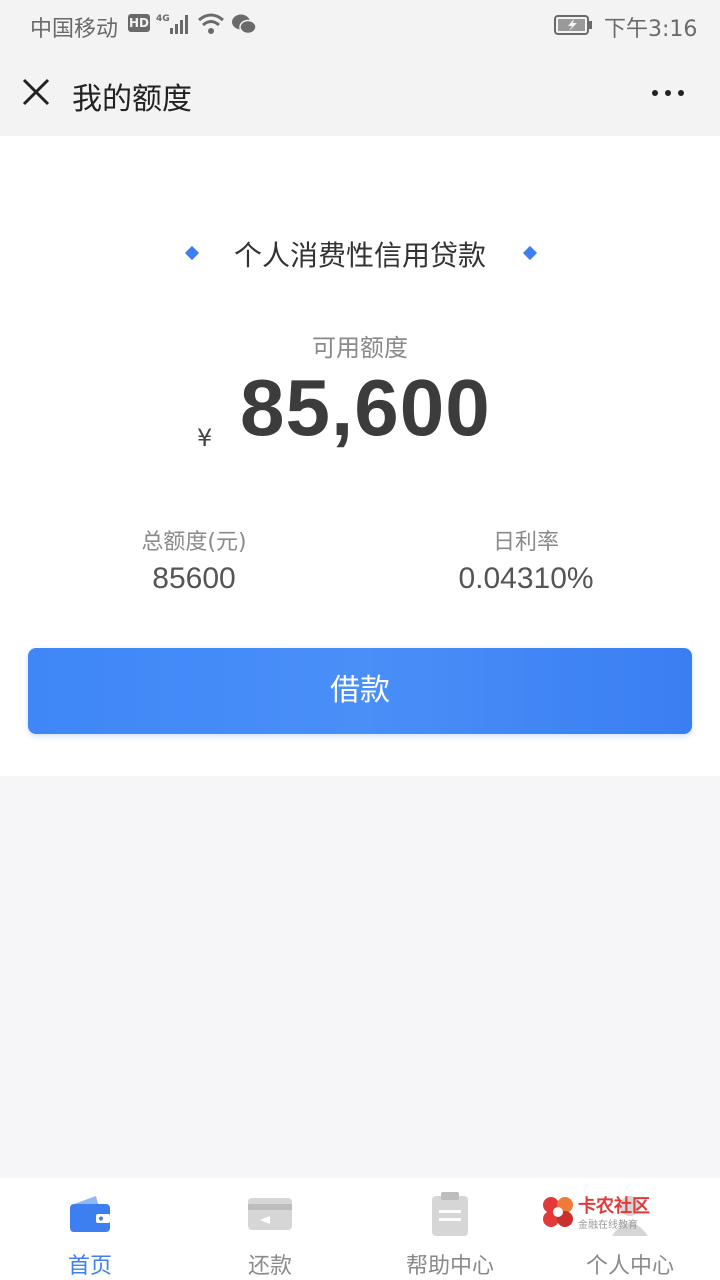 This screenshot has width=720, height=1280. Describe the element at coordinates (651, 29) in the screenshot. I see `clock-label: 下午3:16` at that location.